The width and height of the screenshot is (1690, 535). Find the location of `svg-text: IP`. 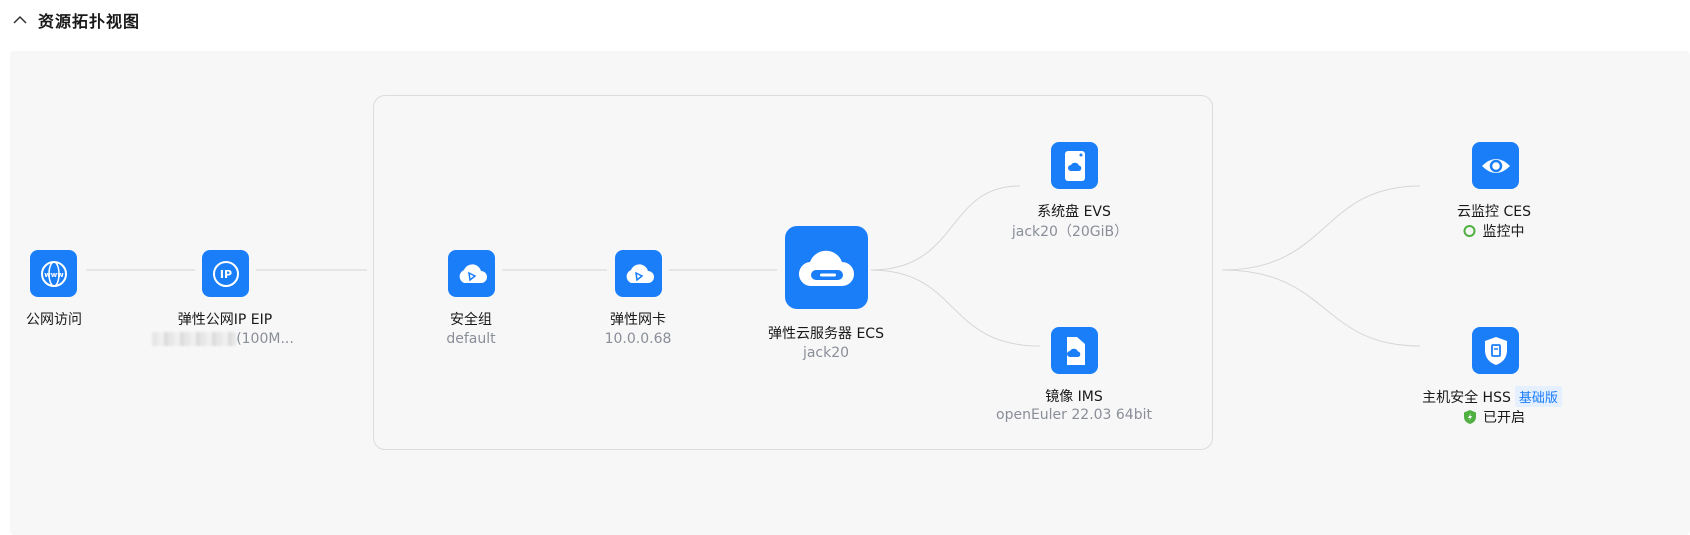

svg-text: IP is located at coordinates (225, 274).